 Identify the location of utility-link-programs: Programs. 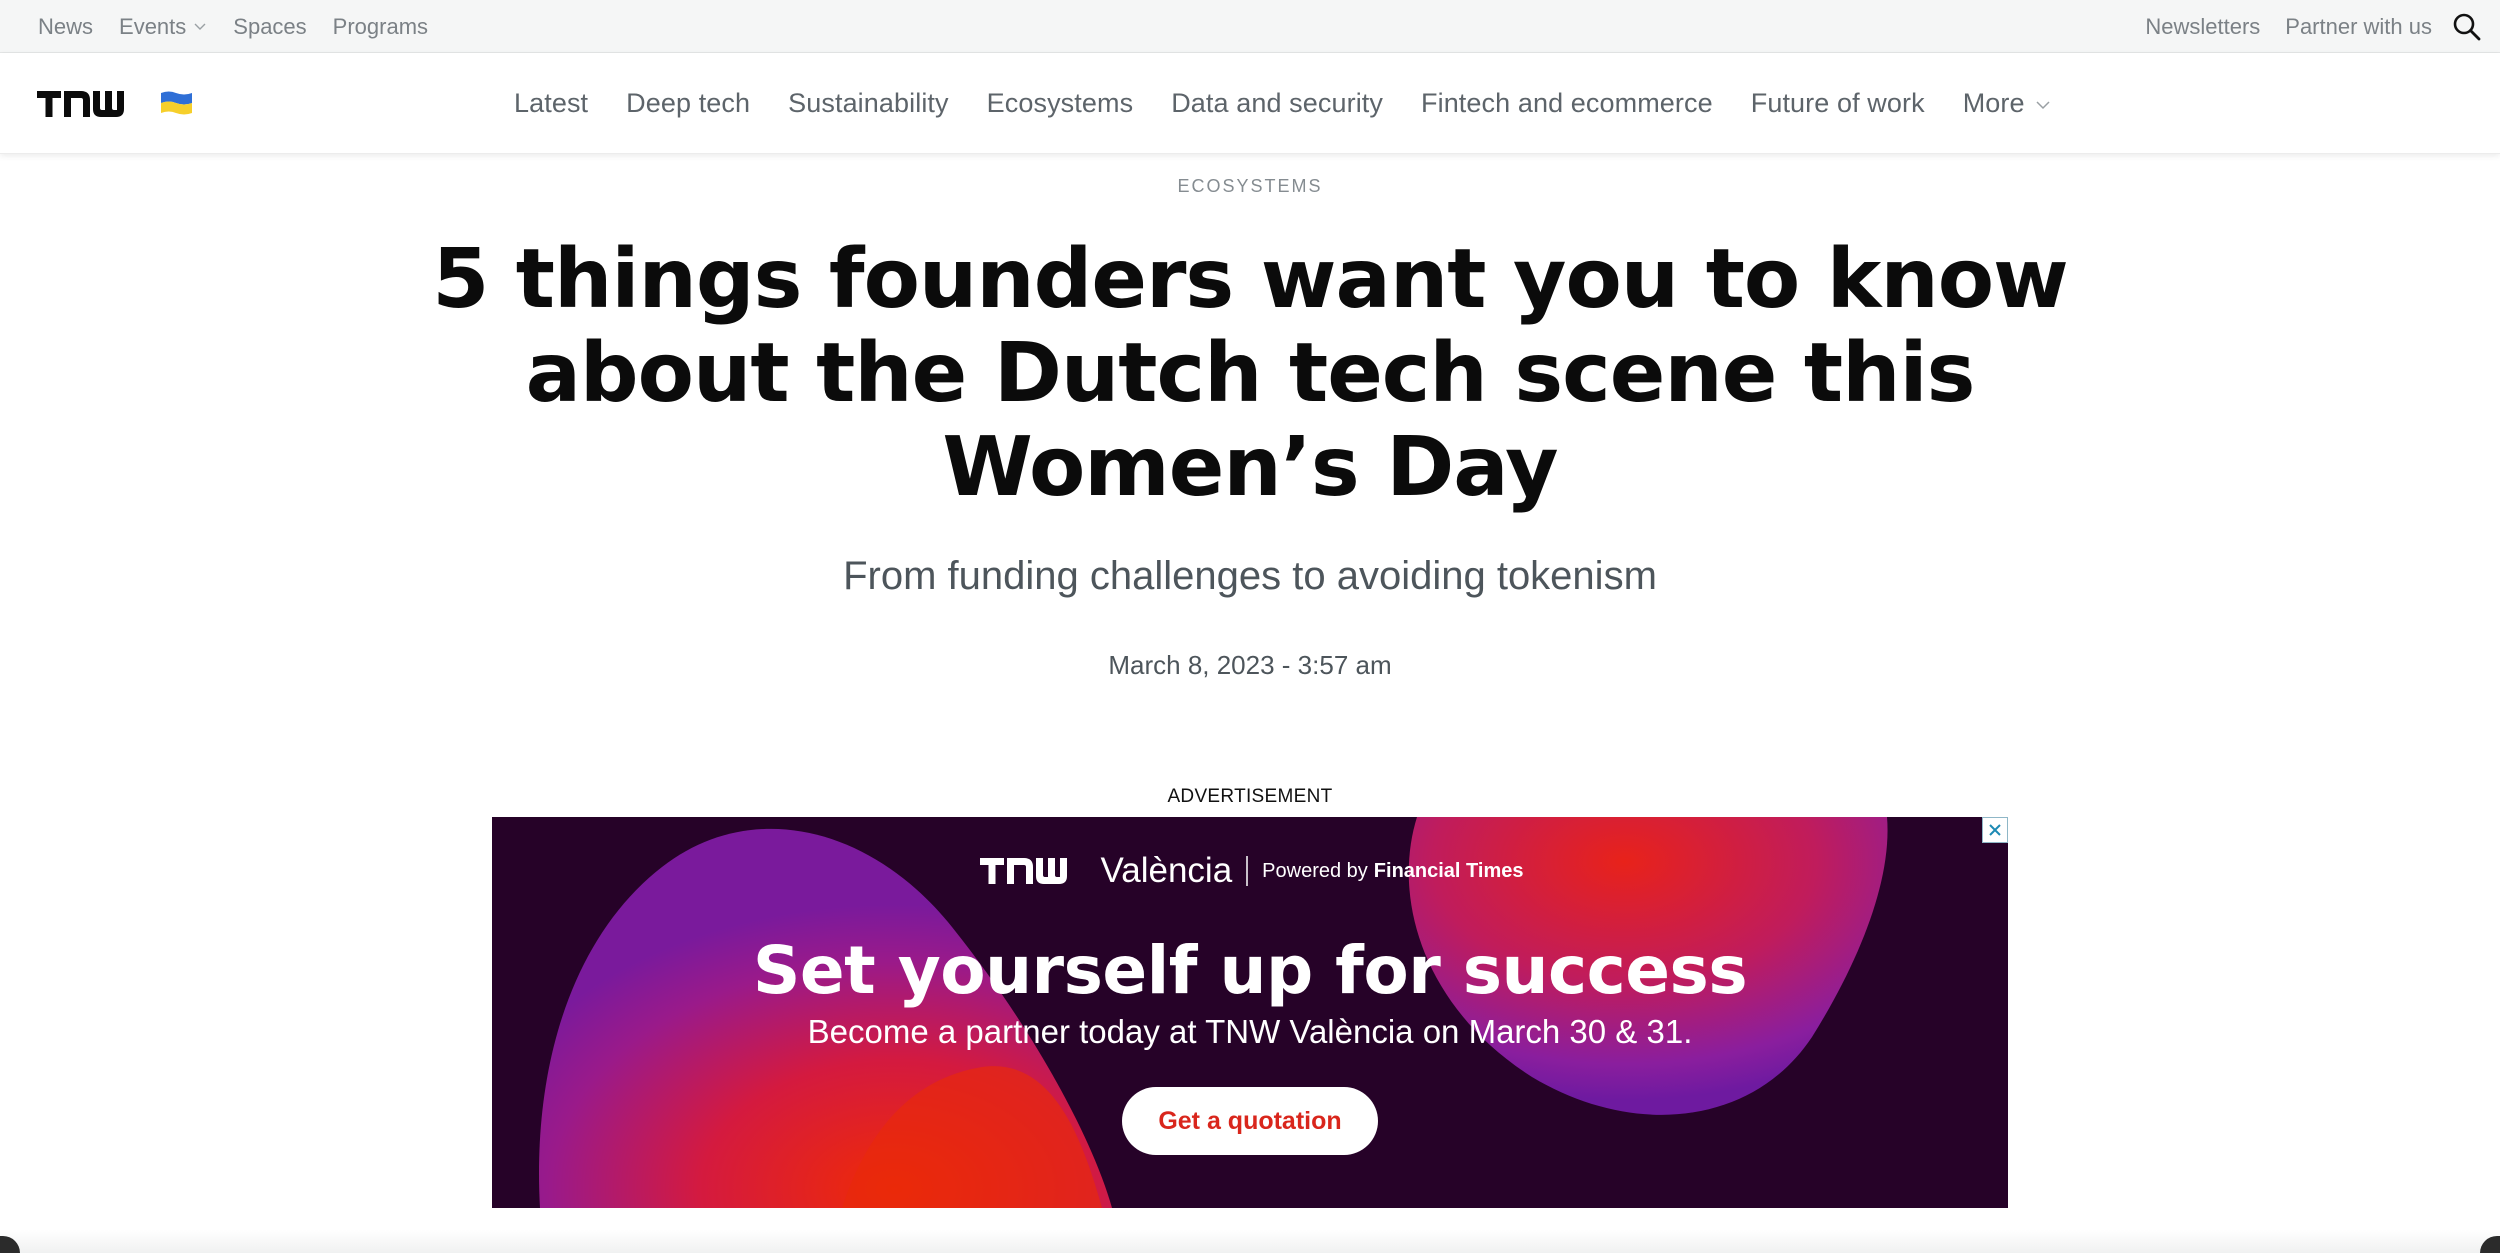
(380, 27).